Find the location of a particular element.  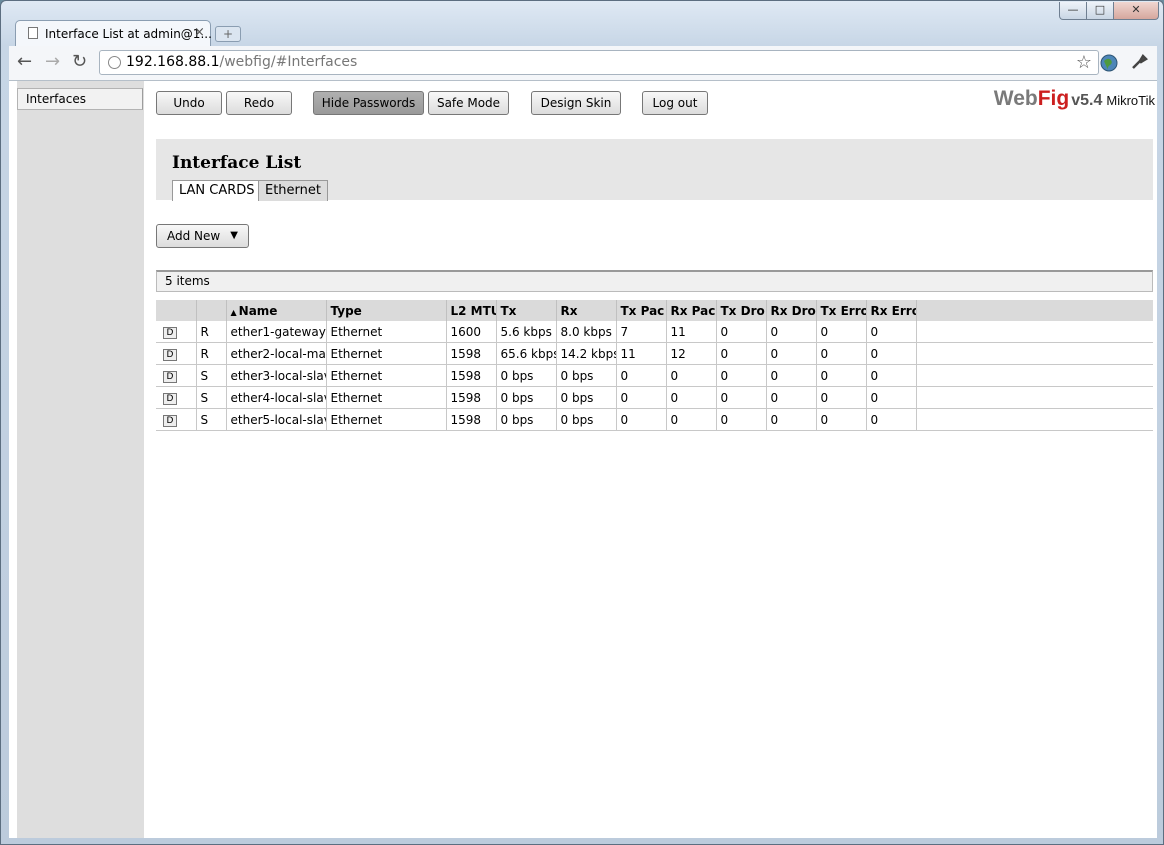

col-header-tx-drops: Tx Dro is located at coordinates (741, 310).